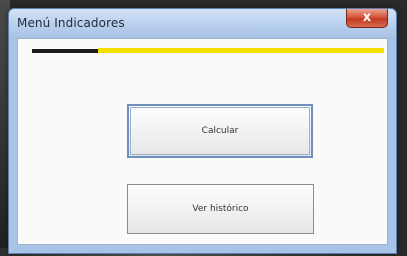 The image size is (407, 256). What do you see at coordinates (241, 50) in the screenshot?
I see `accent-divider-highlight` at bounding box center [241, 50].